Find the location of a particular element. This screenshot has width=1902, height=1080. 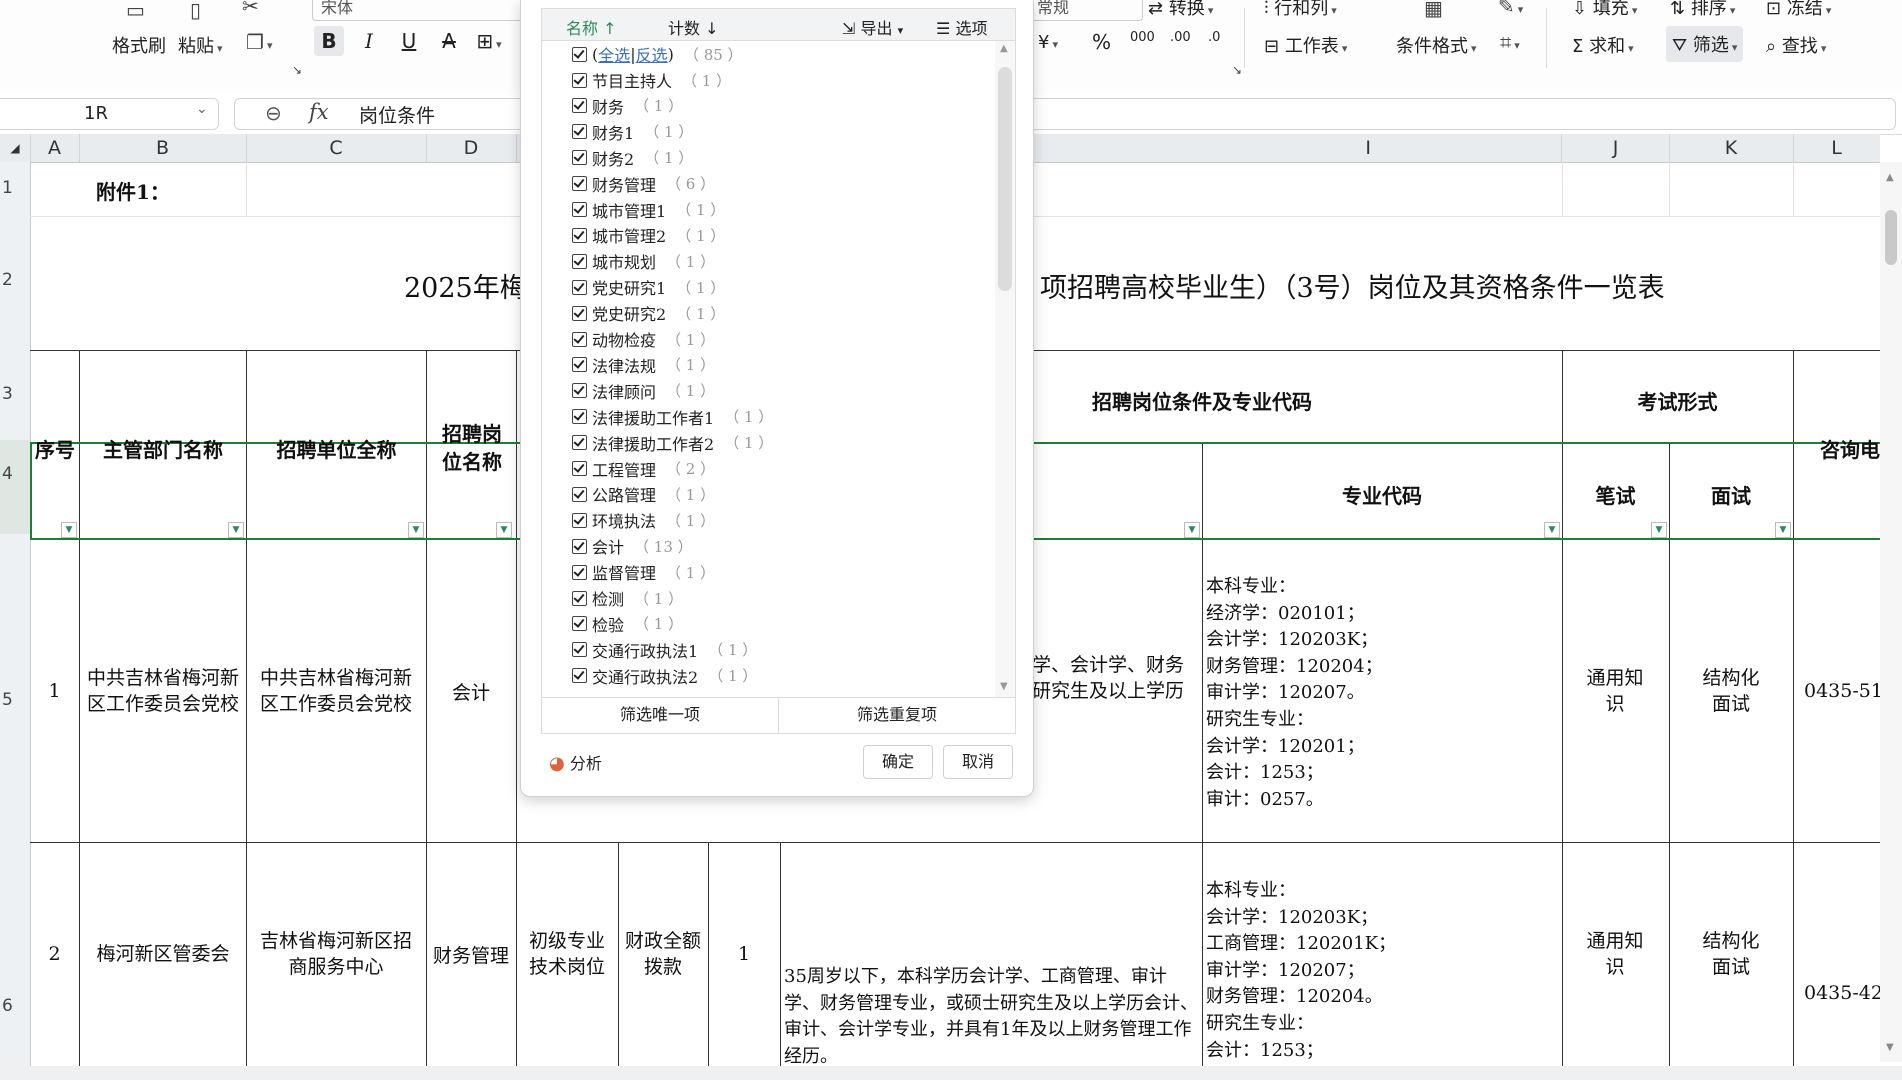

column-header-i: I is located at coordinates (1297, 148).